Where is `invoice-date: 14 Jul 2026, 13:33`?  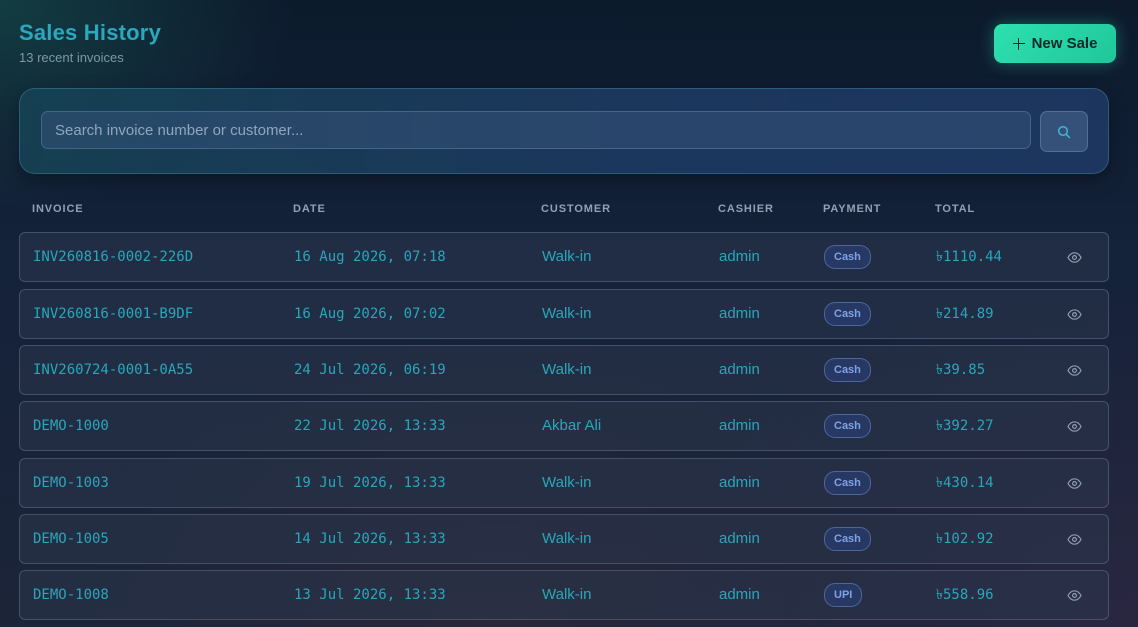 invoice-date: 14 Jul 2026, 13:33 is located at coordinates (370, 539).